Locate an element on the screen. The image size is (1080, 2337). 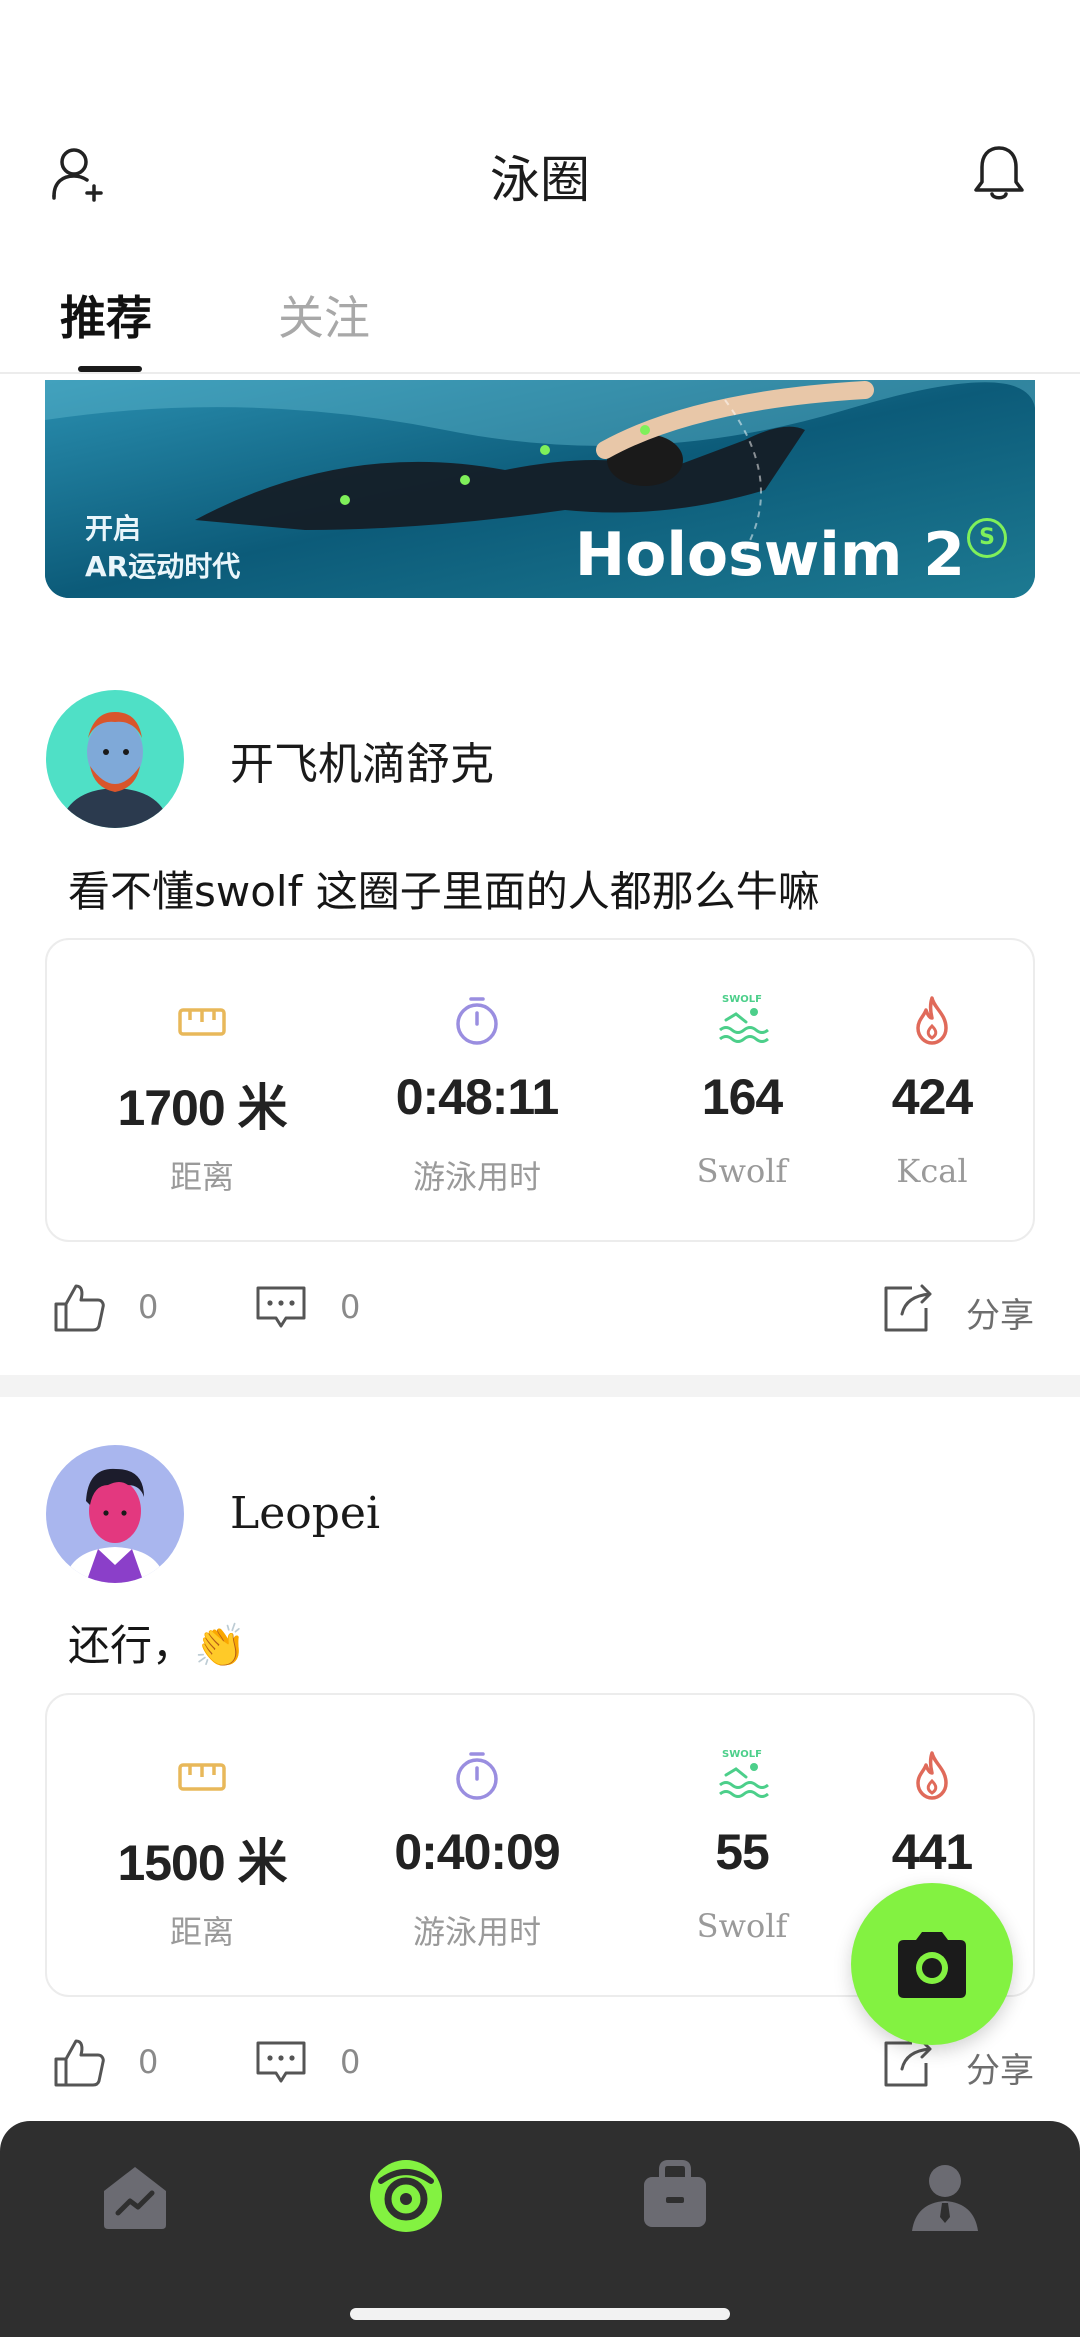
promo-banner: 开启 AR运动时代 Holoswim 2 S is located at coordinates (540, 489).